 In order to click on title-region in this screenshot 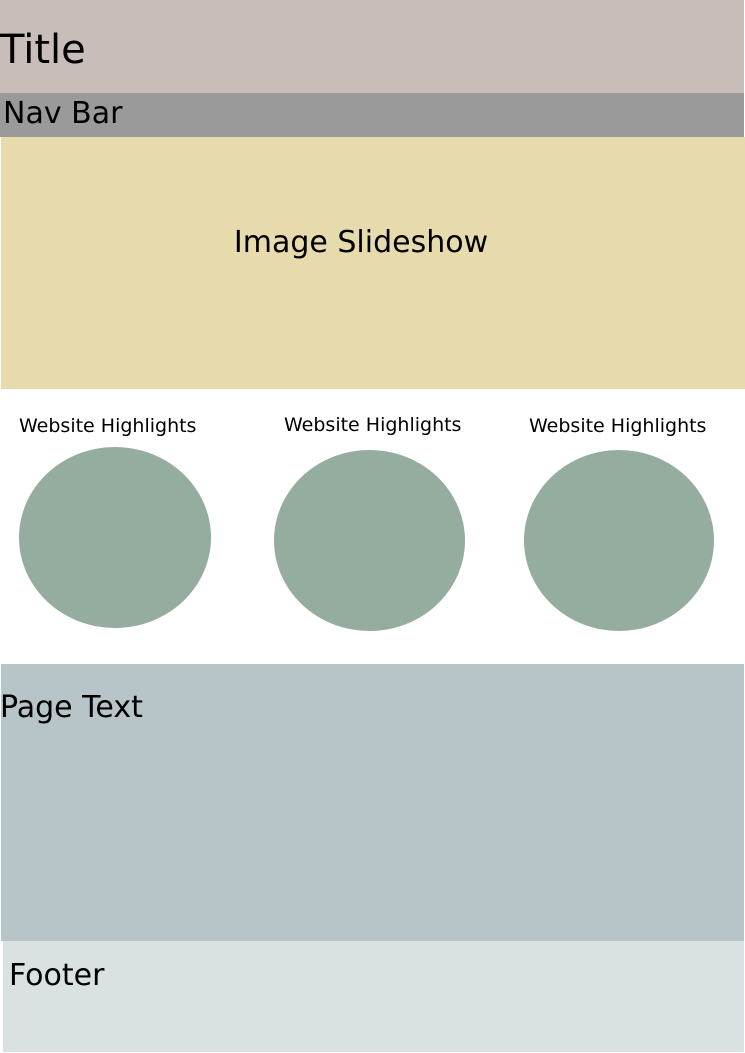, I will do `click(372, 46)`.